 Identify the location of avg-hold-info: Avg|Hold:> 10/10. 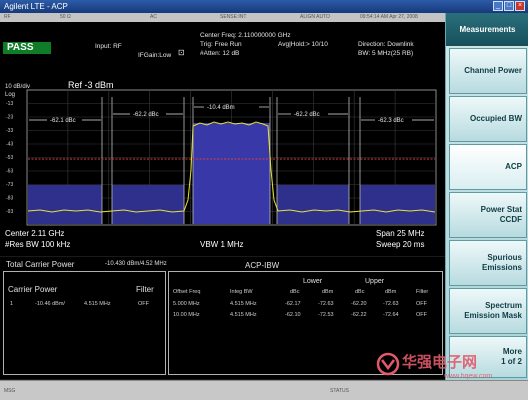
(303, 44).